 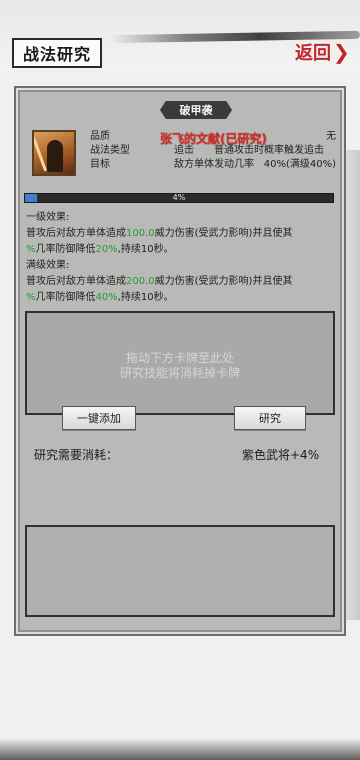 I want to click on chance-key: 发动几率, so click(x=234, y=164).